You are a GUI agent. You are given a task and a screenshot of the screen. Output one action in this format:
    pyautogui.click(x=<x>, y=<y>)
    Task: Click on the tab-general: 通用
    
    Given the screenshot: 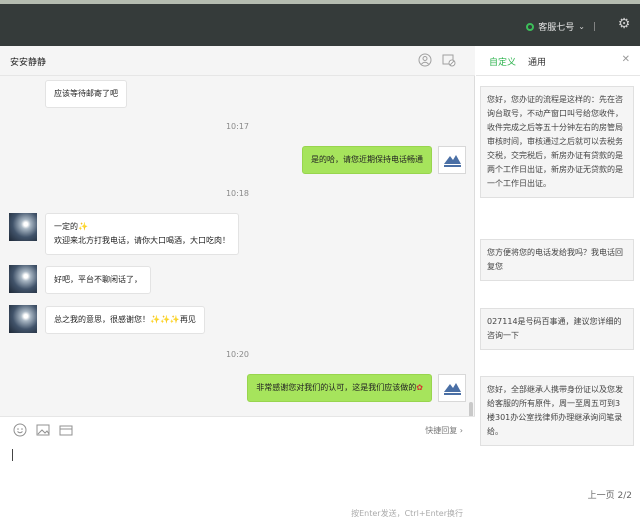 What is the action you would take?
    pyautogui.click(x=537, y=61)
    